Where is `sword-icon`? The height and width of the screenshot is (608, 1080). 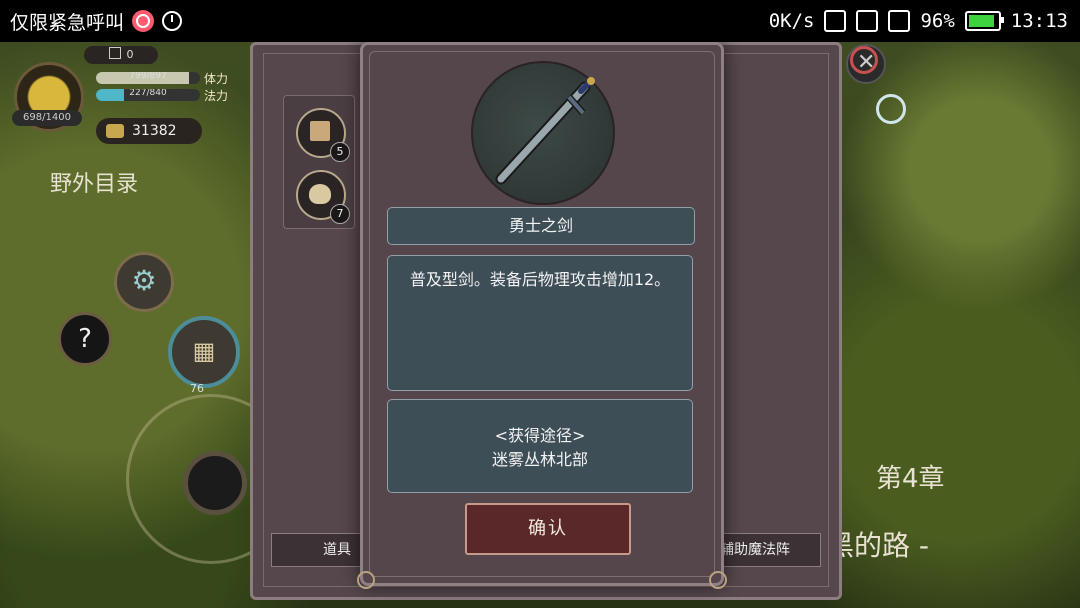
sword-icon is located at coordinates (545, 131).